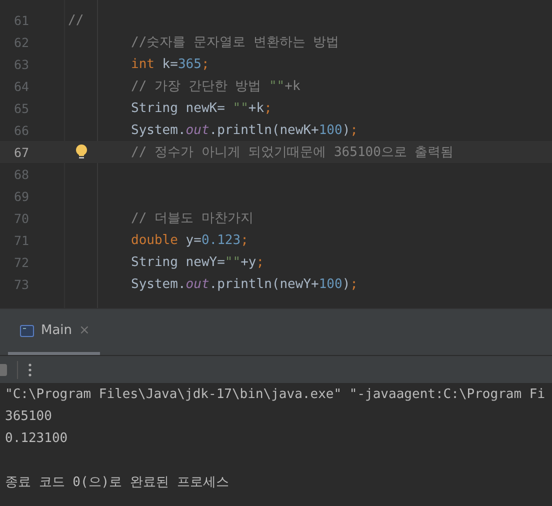 The image size is (552, 506). Describe the element at coordinates (170, 64) in the screenshot. I see `code-line: int k=365;` at that location.